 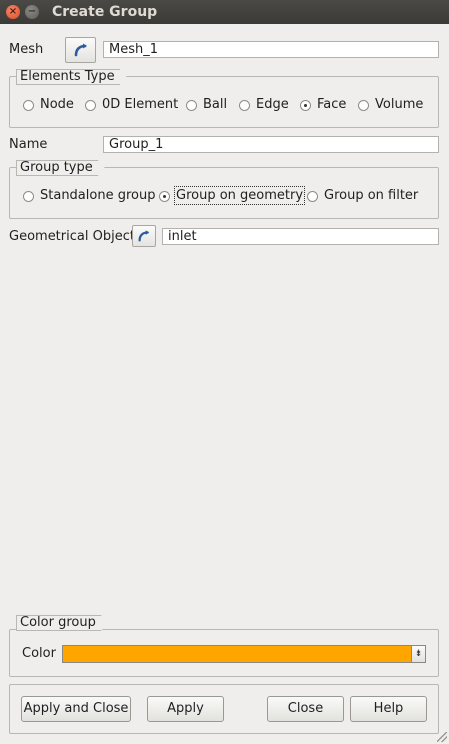 I want to click on mesh-label: Mesh, so click(x=26, y=49).